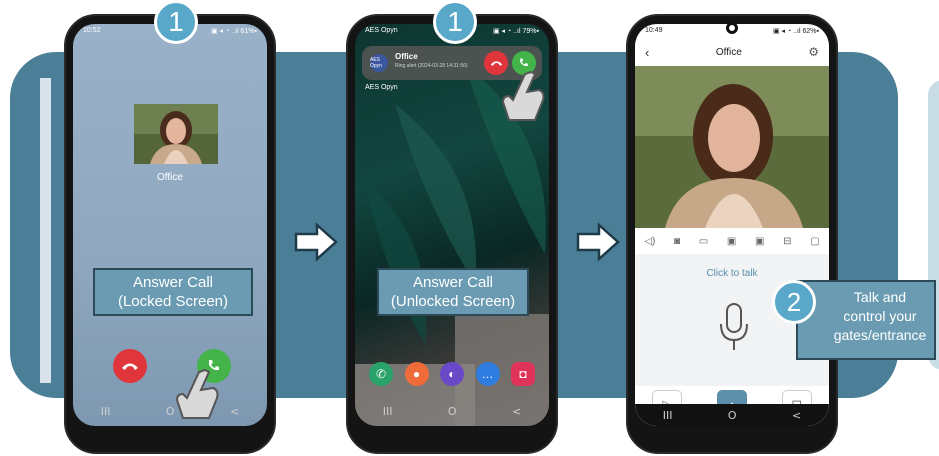 The width and height of the screenshot is (939, 456). I want to click on decline-call-button, so click(130, 366).